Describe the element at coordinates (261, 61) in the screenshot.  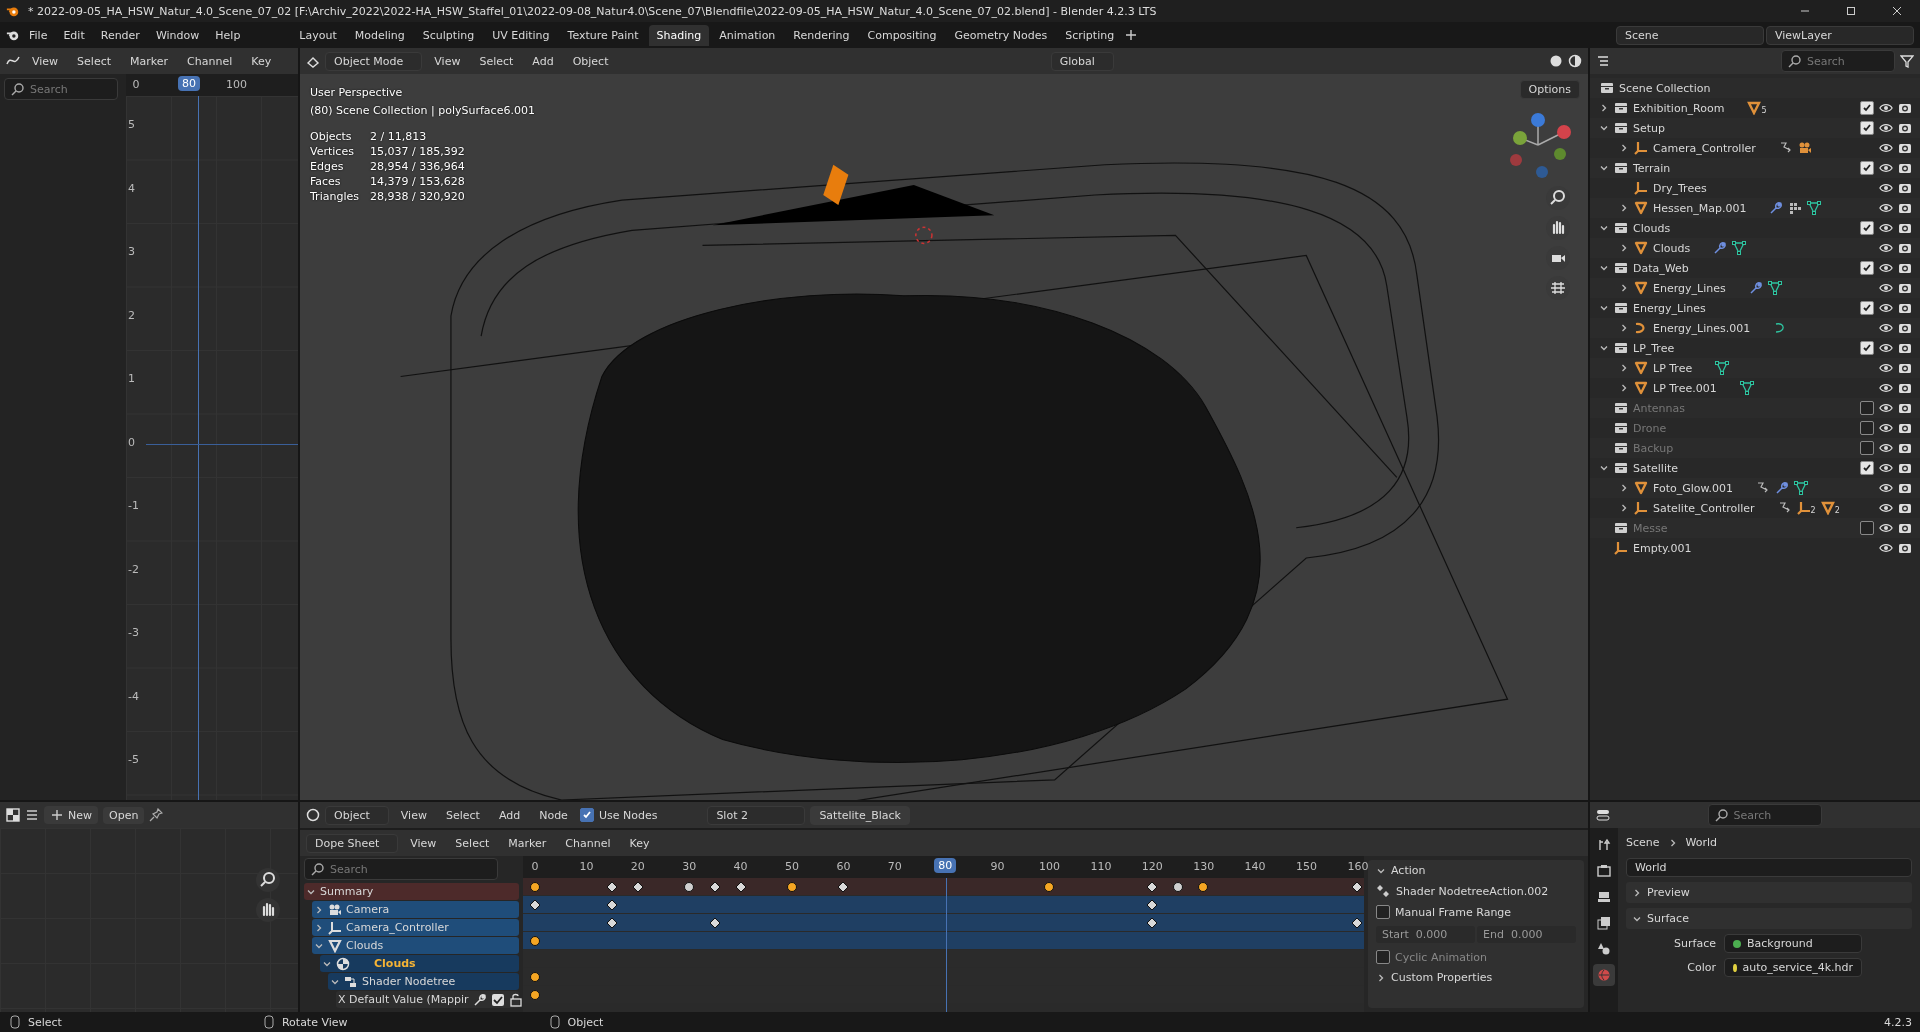
I see `menu-item: Key` at that location.